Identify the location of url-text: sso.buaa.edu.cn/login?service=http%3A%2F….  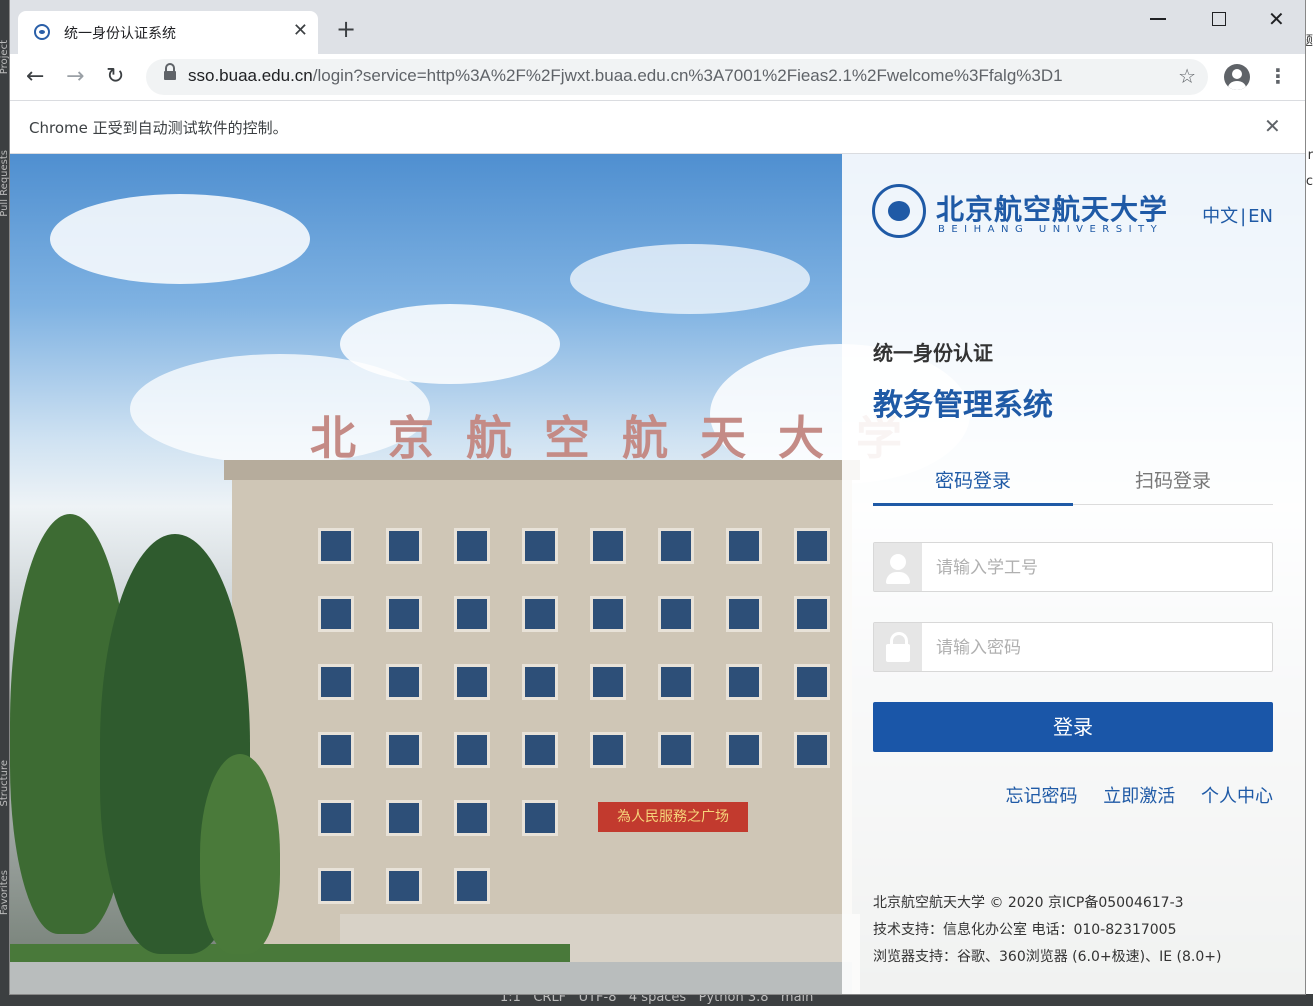
(625, 76).